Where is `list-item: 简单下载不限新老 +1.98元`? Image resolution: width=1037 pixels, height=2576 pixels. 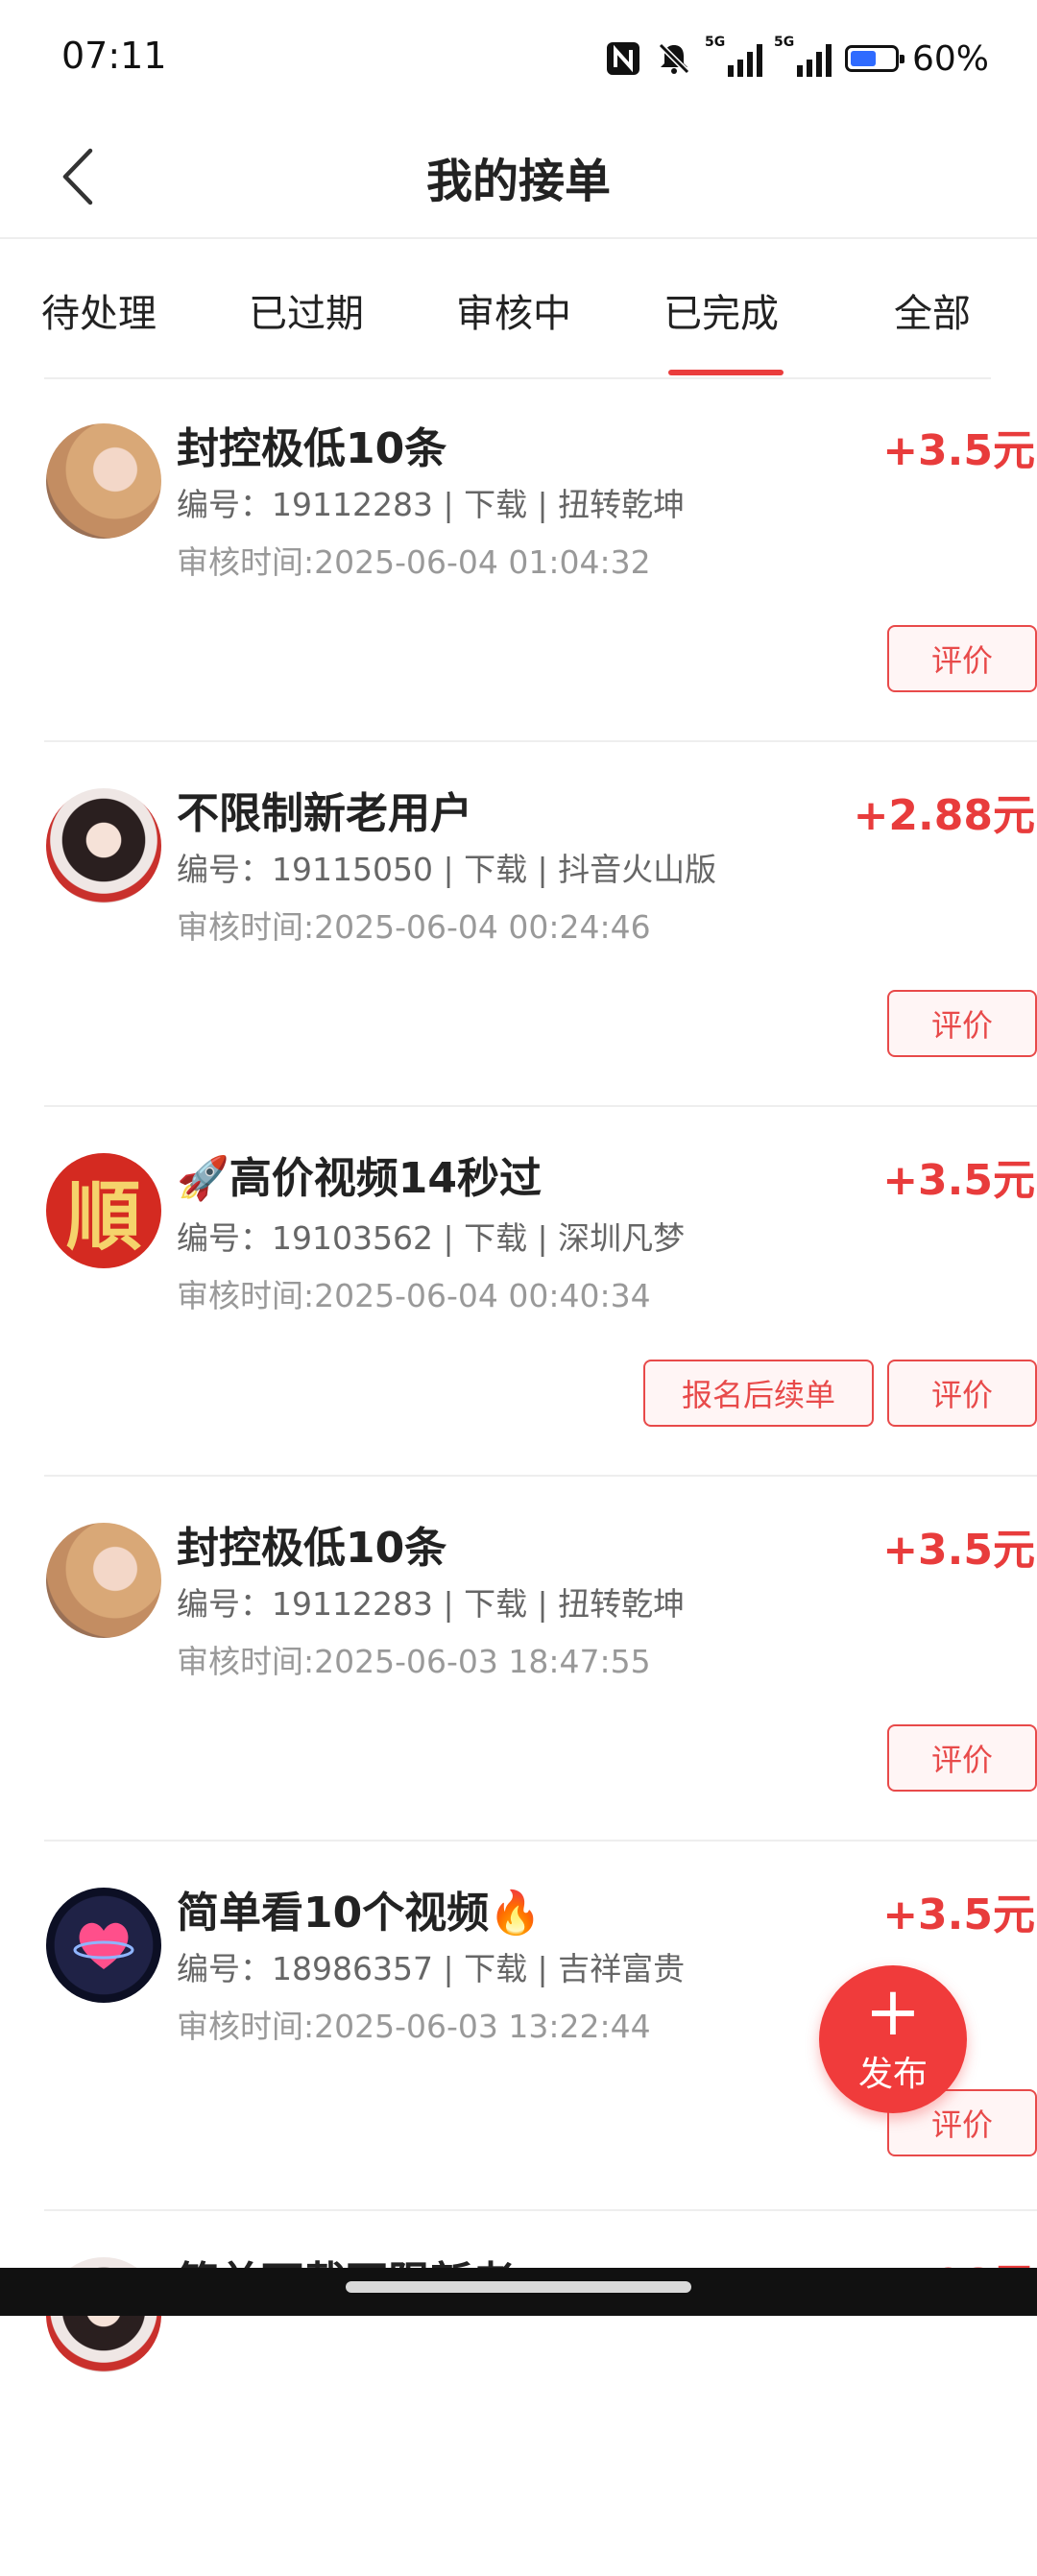 list-item: 简单下载不限新老 +1.98元 is located at coordinates (540, 2393).